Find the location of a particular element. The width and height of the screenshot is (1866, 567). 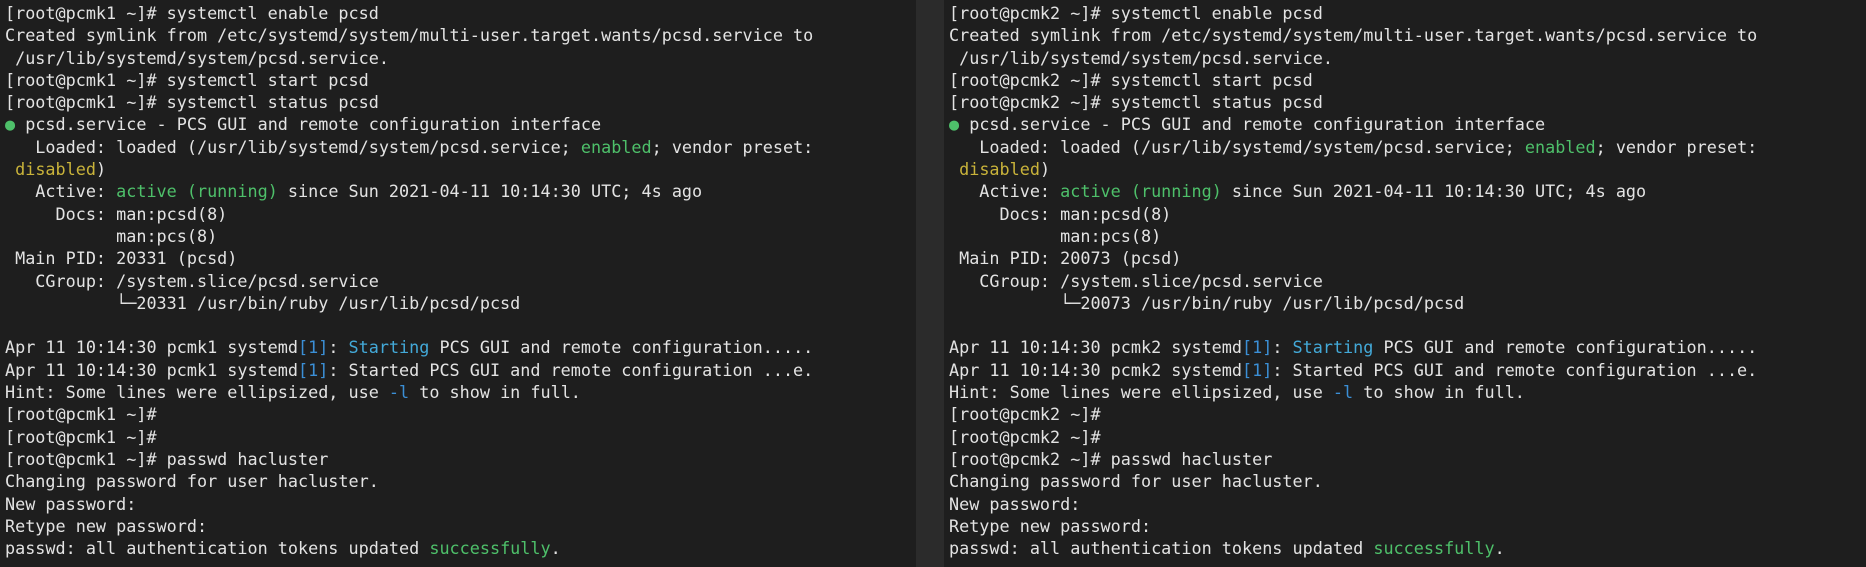

terminal-text: Changing password for user hacluster. is located at coordinates (1136, 481).